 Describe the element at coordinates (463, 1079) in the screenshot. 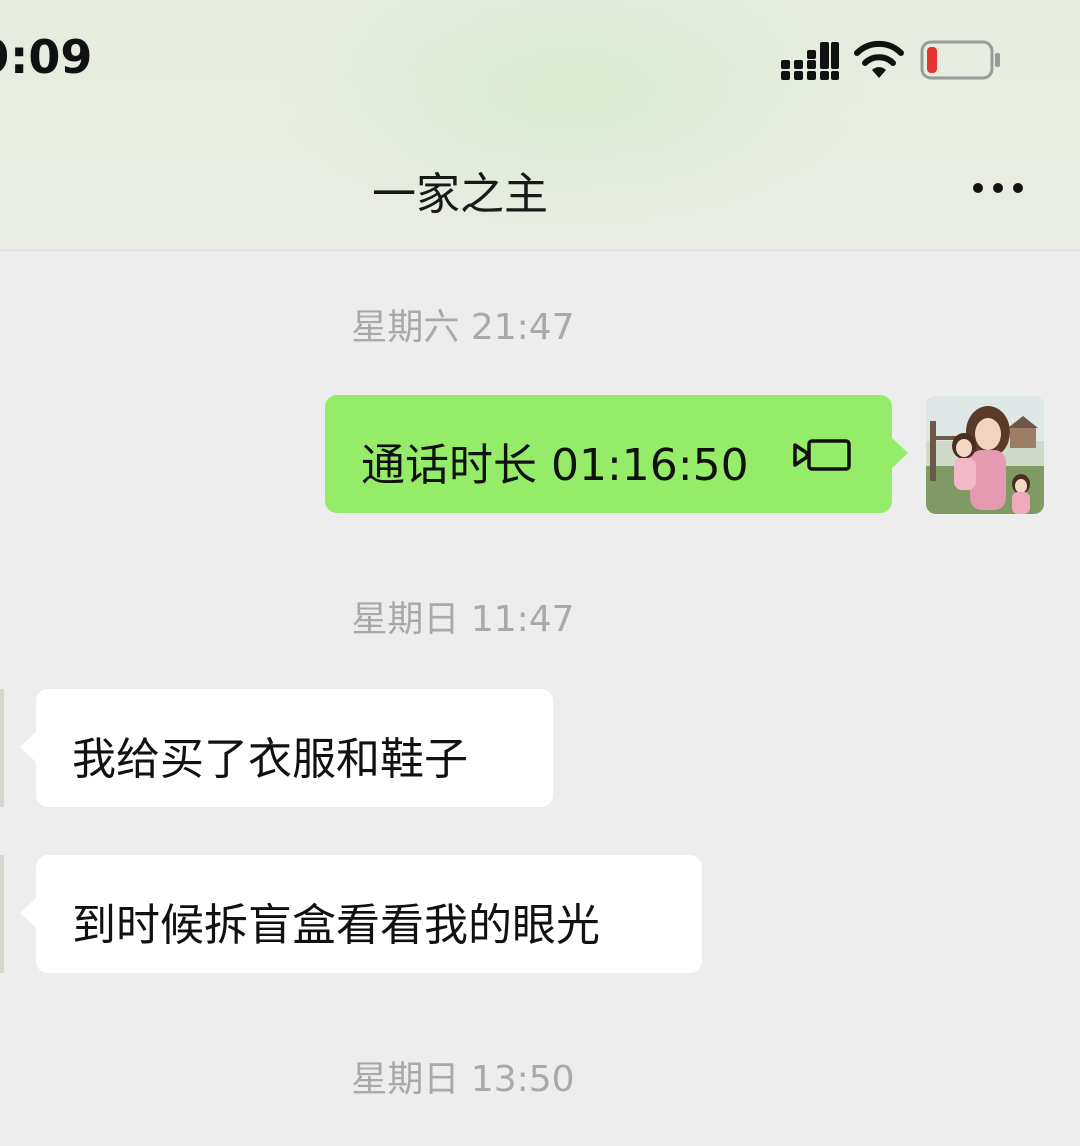

I see `message-timestamp: 星期日 13:50` at that location.